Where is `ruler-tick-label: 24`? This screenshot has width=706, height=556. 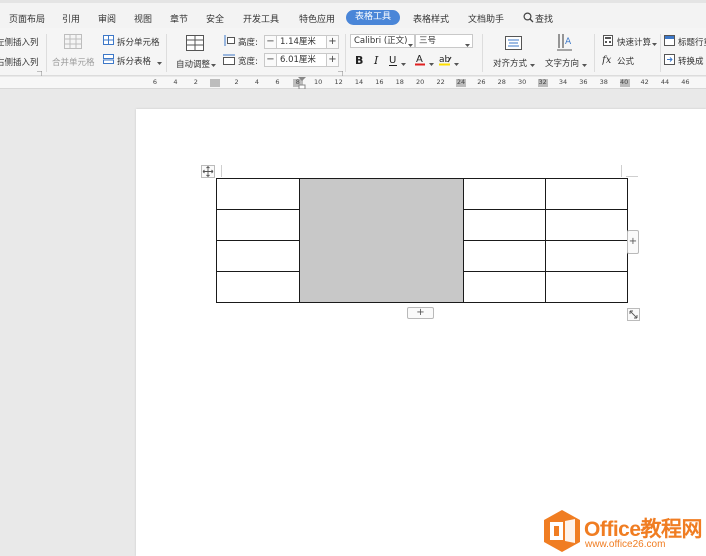 ruler-tick-label: 24 is located at coordinates (461, 82).